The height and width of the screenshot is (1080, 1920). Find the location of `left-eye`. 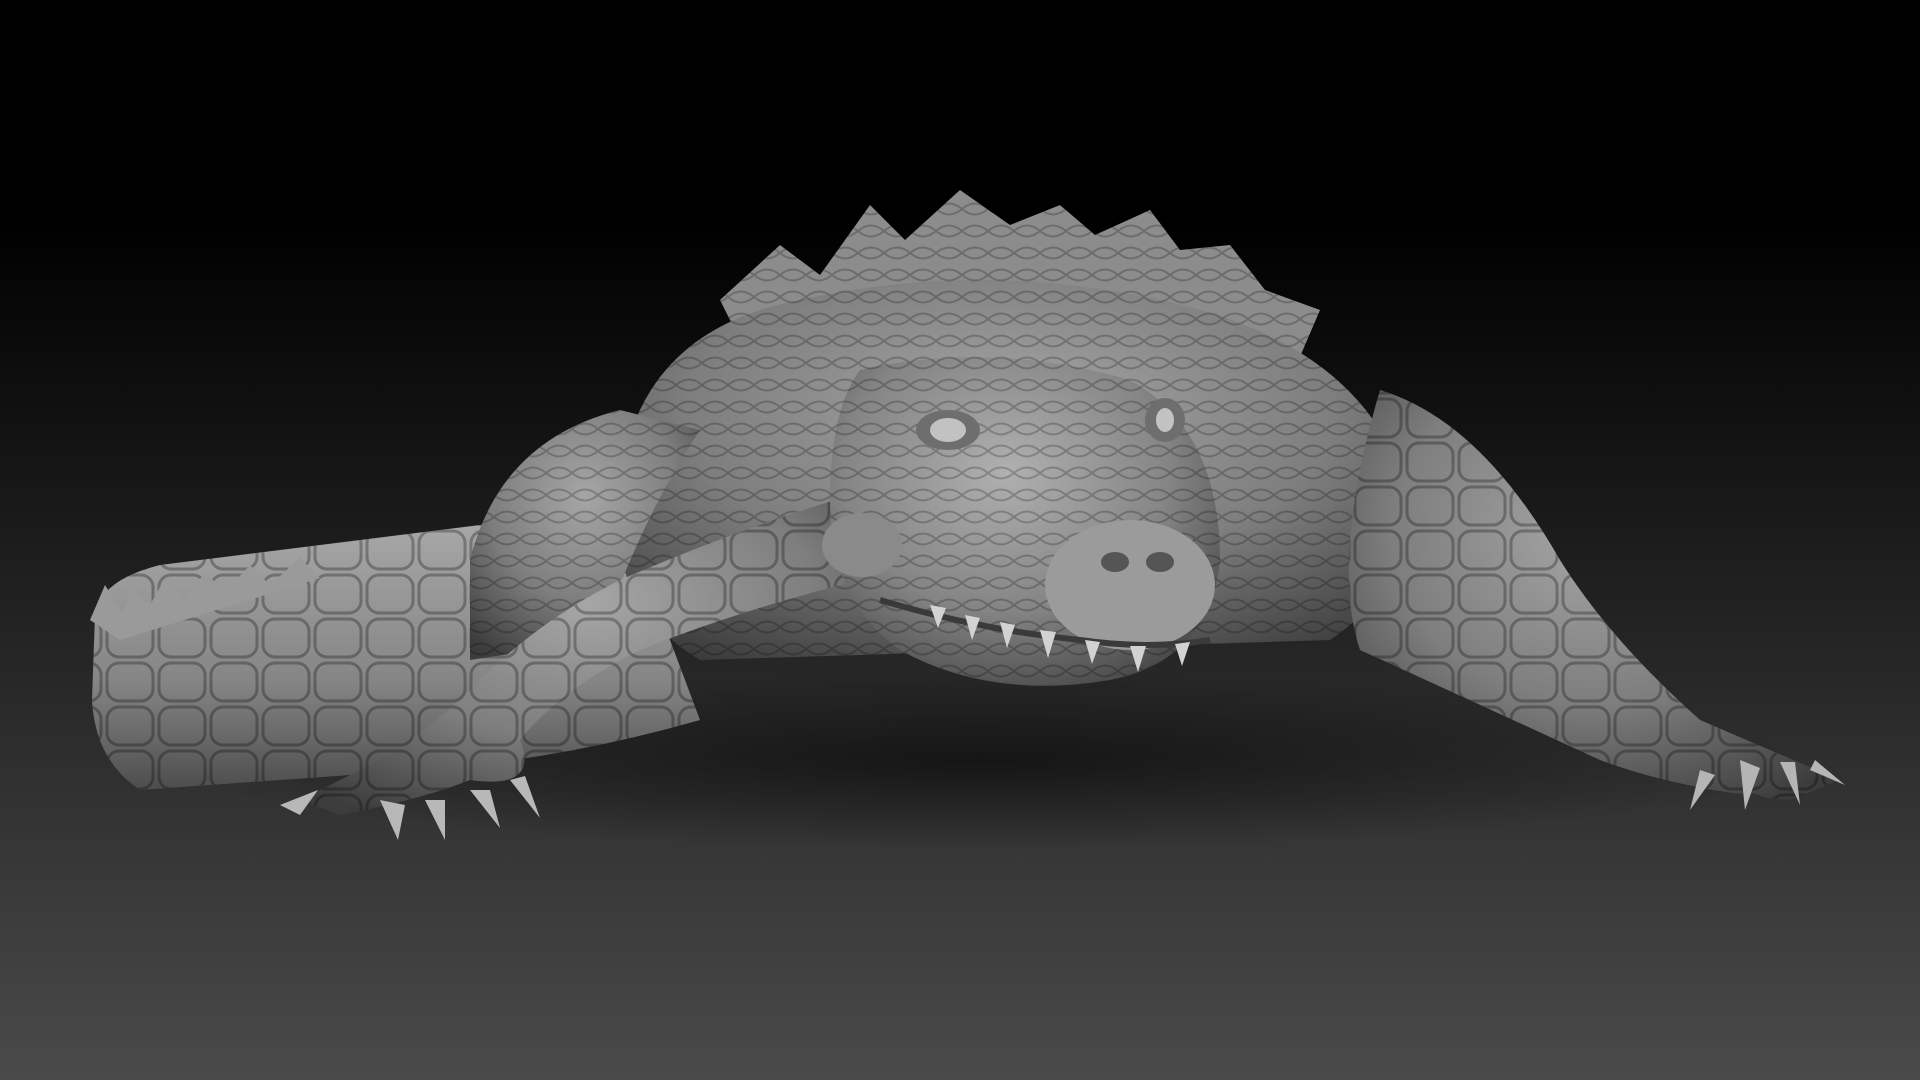

left-eye is located at coordinates (948, 430).